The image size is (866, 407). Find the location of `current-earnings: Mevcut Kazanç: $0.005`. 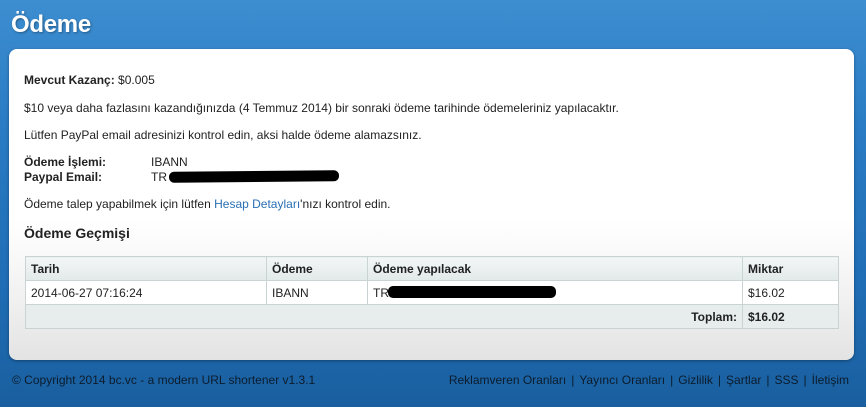

current-earnings: Mevcut Kazanç: $0.005 is located at coordinates (89, 80).